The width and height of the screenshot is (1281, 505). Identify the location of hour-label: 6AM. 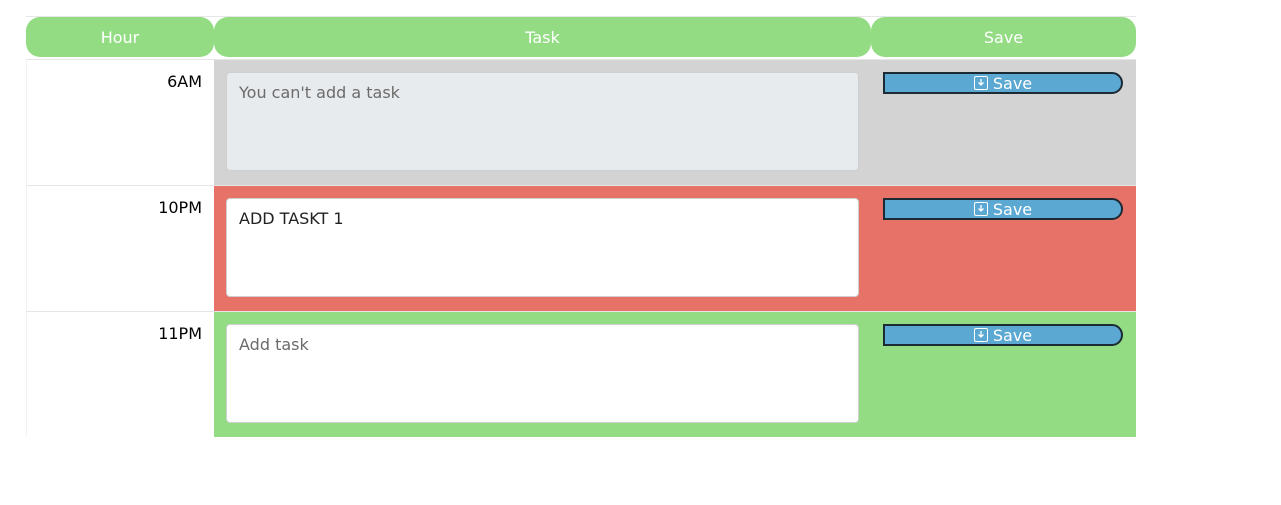
(120, 122).